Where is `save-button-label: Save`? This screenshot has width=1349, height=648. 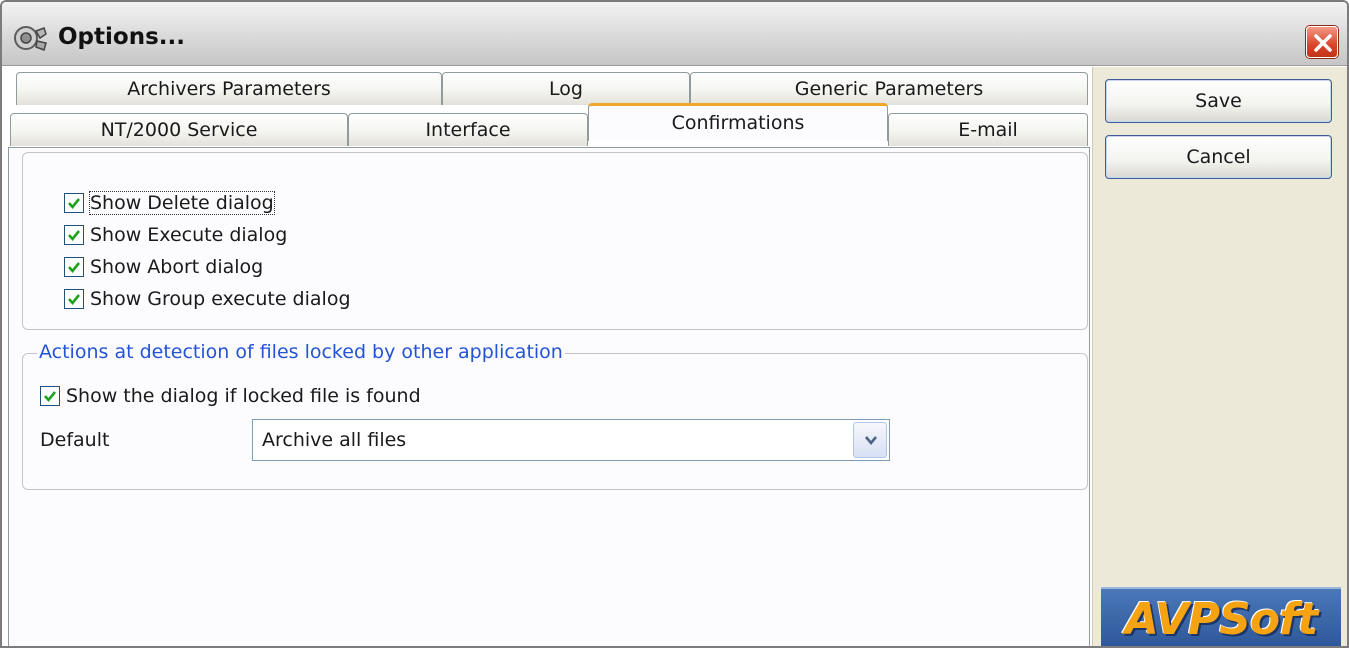
save-button-label: Save is located at coordinates (1218, 101).